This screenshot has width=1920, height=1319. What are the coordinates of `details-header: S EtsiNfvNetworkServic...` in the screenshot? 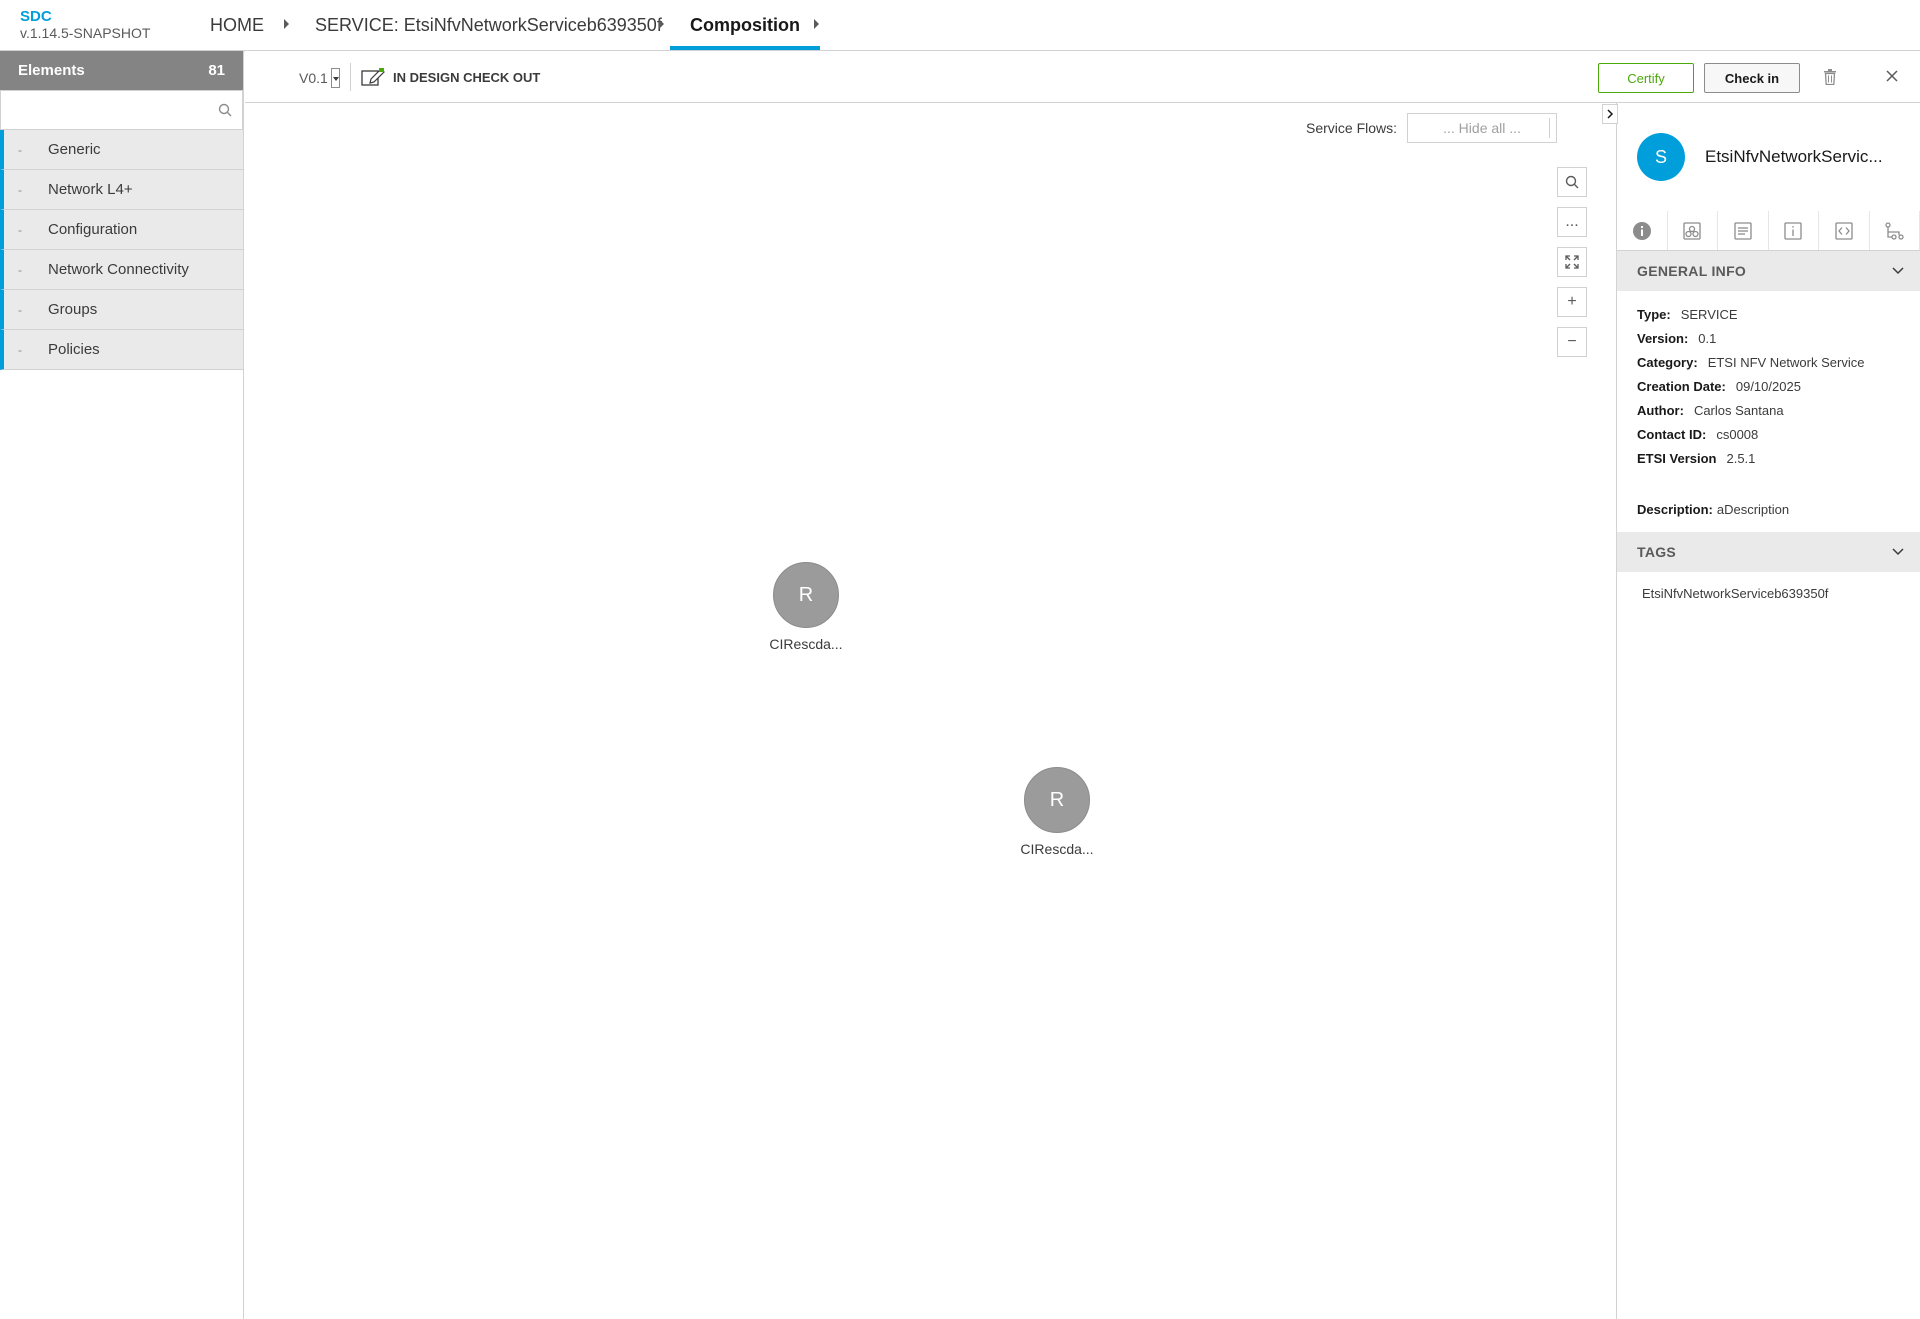 It's located at (1768, 157).